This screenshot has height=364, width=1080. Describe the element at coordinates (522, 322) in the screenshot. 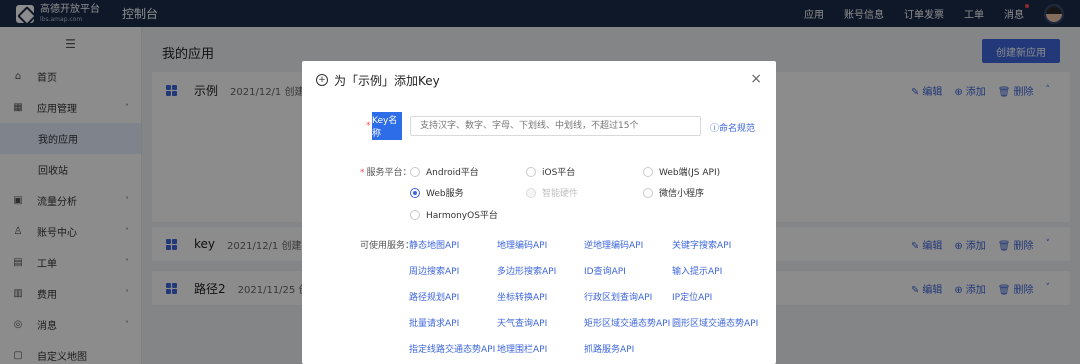

I see `service-link: 天气查询API` at that location.